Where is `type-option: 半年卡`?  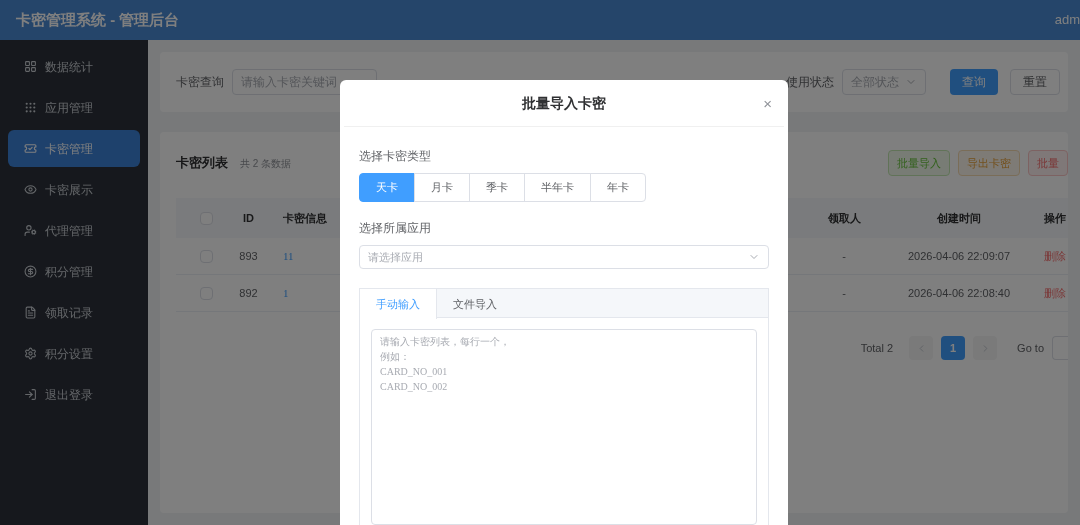
type-option: 半年卡 is located at coordinates (557, 187).